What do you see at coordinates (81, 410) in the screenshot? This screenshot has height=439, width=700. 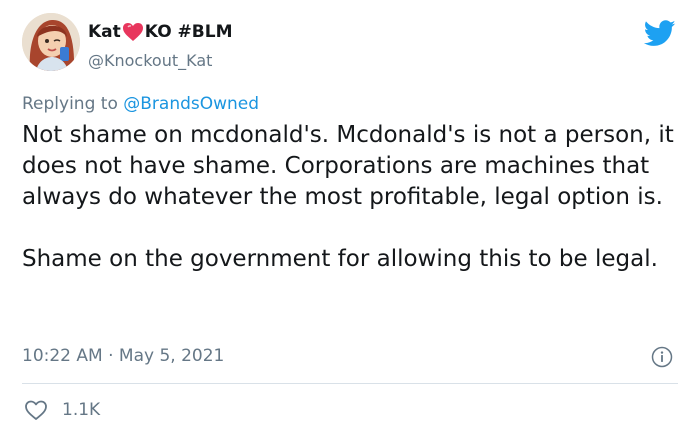 I see `like-count: 1.1K` at bounding box center [81, 410].